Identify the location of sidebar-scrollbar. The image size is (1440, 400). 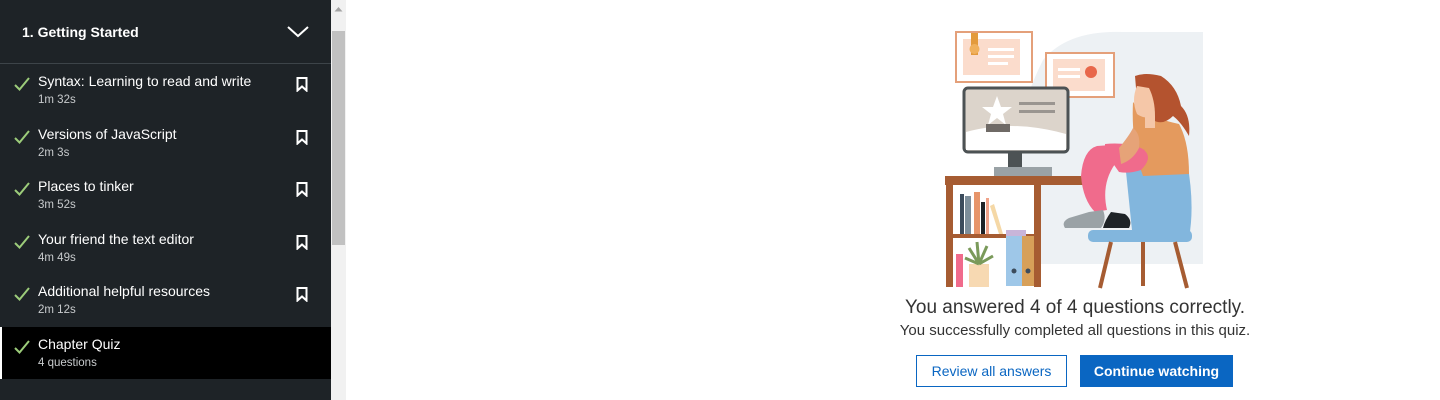
(338, 200).